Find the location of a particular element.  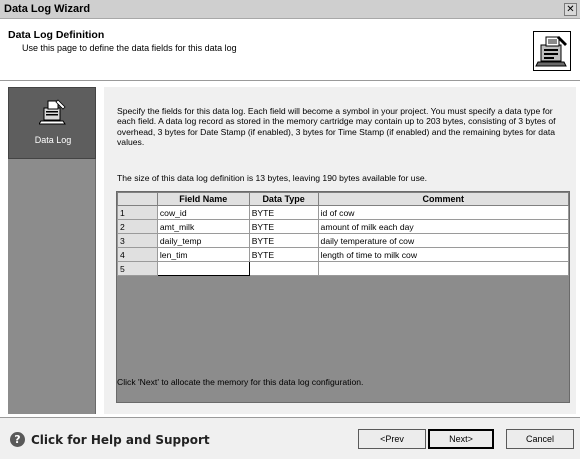

comment-cell: daily temperature of cow is located at coordinates (443, 240).